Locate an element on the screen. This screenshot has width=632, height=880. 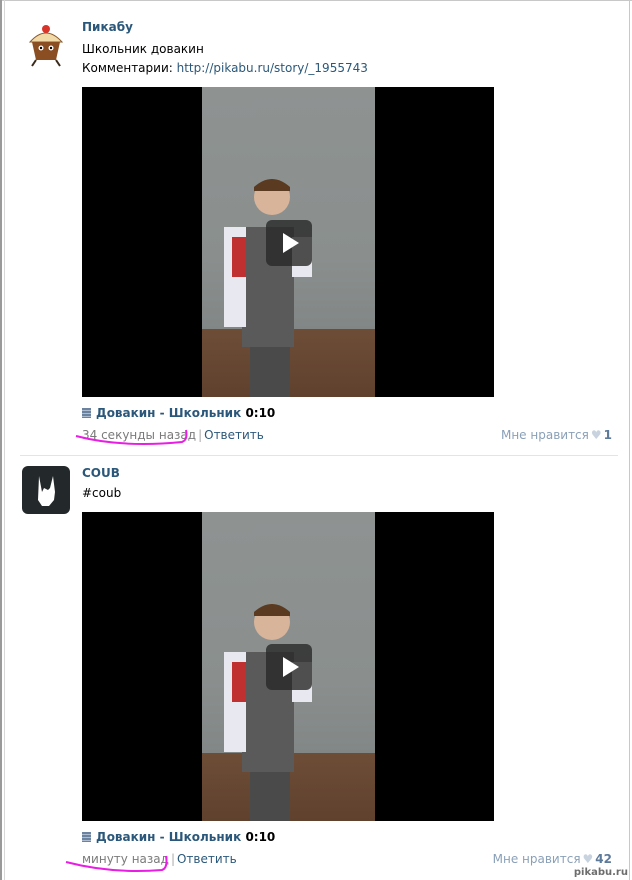
like-button: Мне нравится ♥ 42 is located at coordinates (552, 859).